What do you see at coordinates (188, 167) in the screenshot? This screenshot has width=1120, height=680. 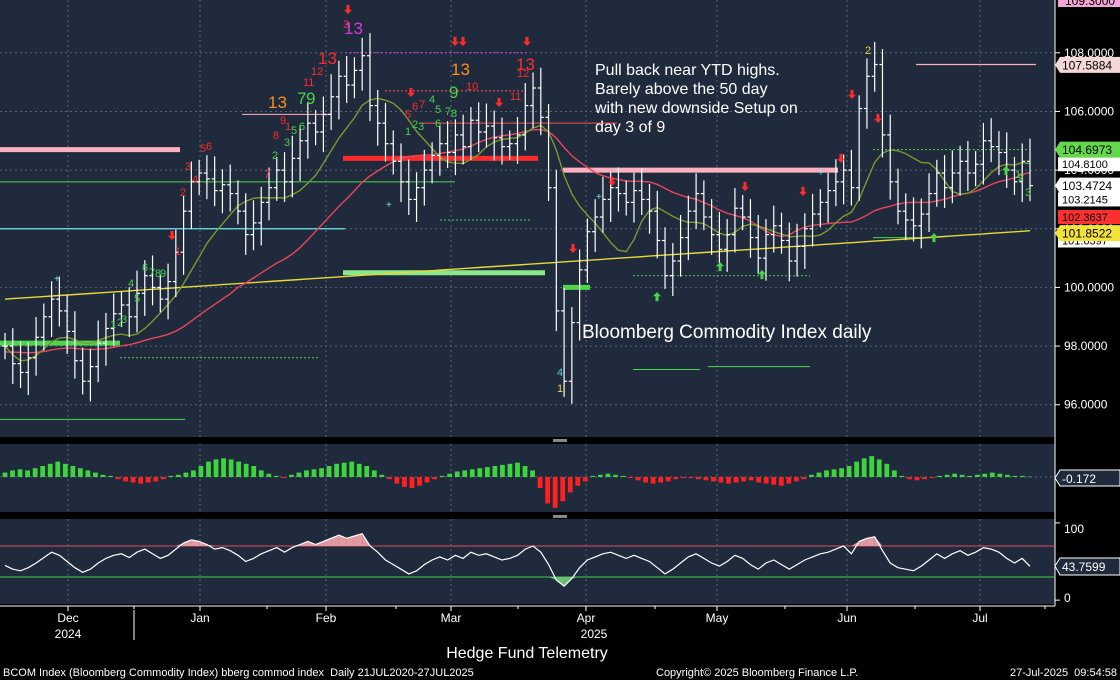 I see `td-count-label: 3` at bounding box center [188, 167].